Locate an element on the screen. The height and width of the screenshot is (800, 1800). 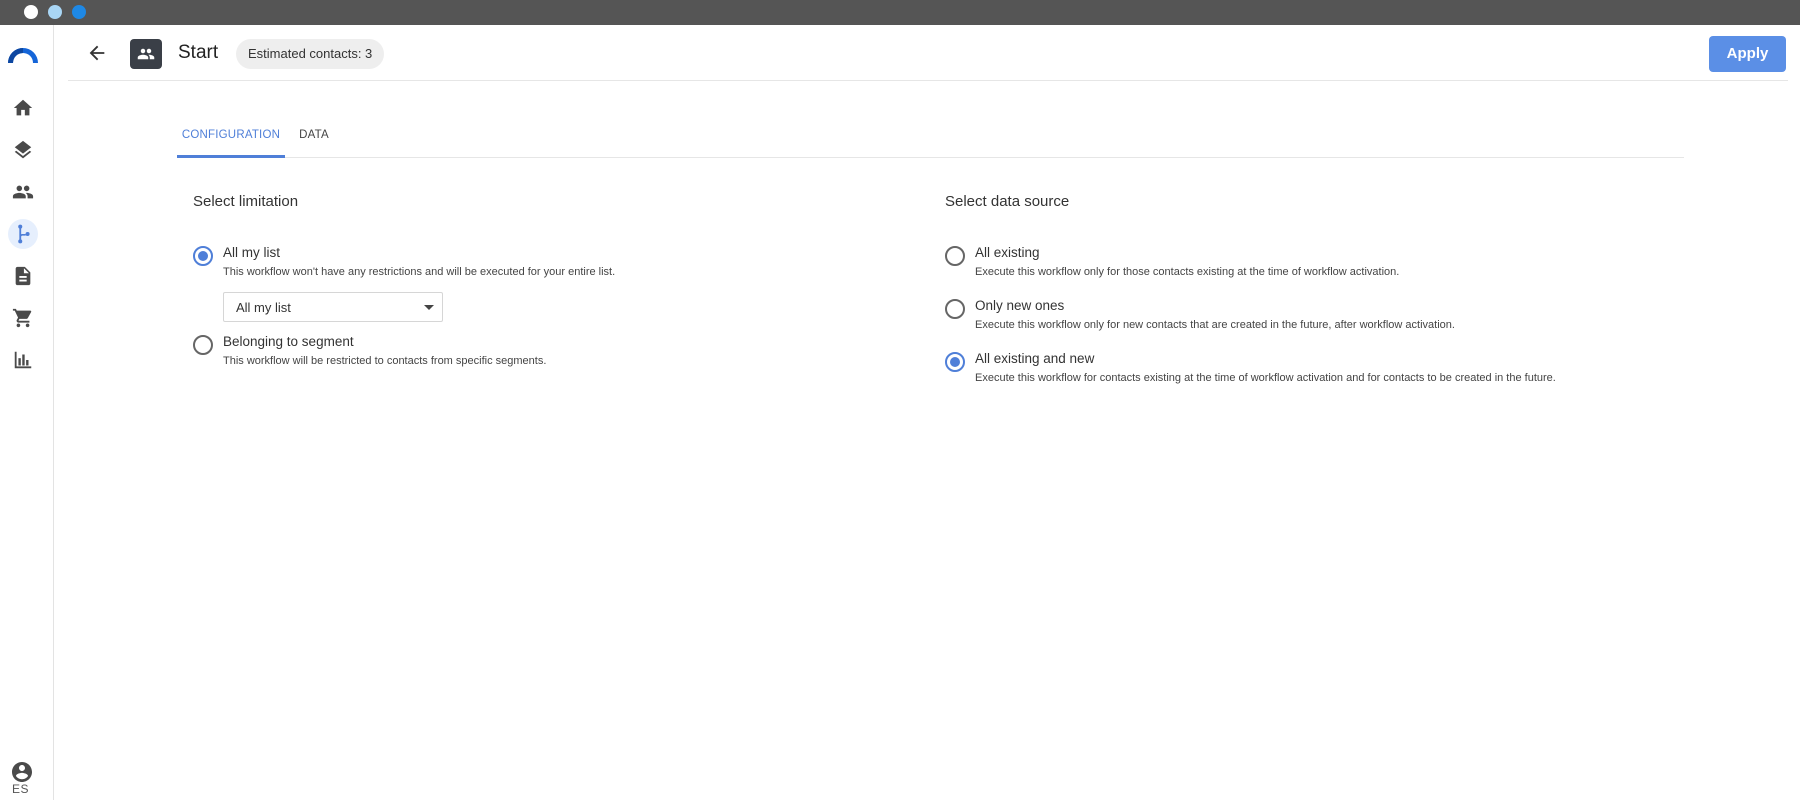
sidebar-item-cart is located at coordinates (23, 318).